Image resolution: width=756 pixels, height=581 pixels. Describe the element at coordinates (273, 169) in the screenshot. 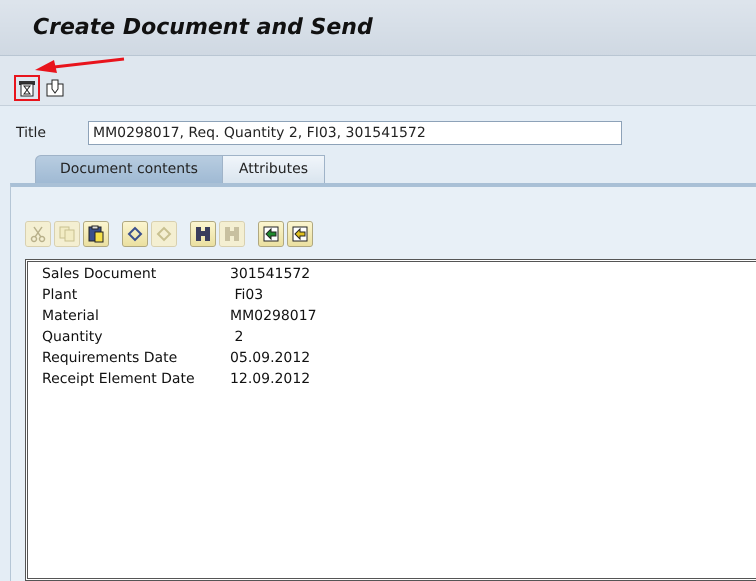

I see `tab: Attributes` at that location.